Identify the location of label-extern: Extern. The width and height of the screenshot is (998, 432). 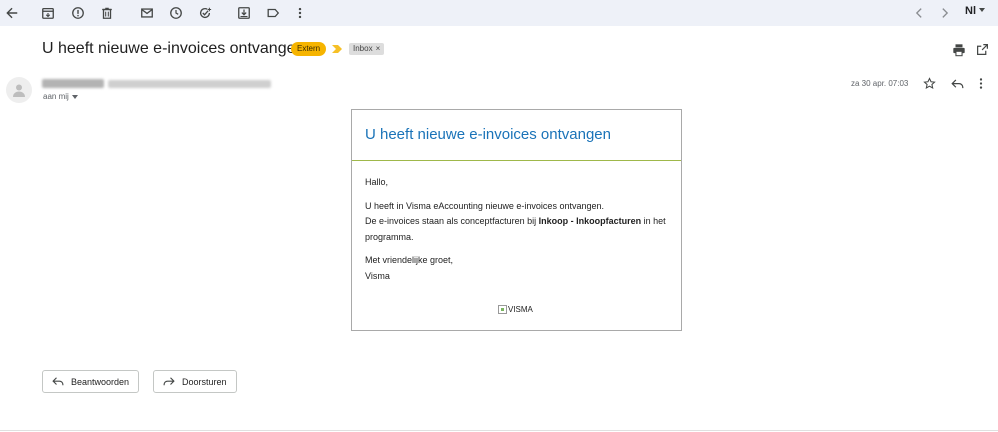
(309, 49).